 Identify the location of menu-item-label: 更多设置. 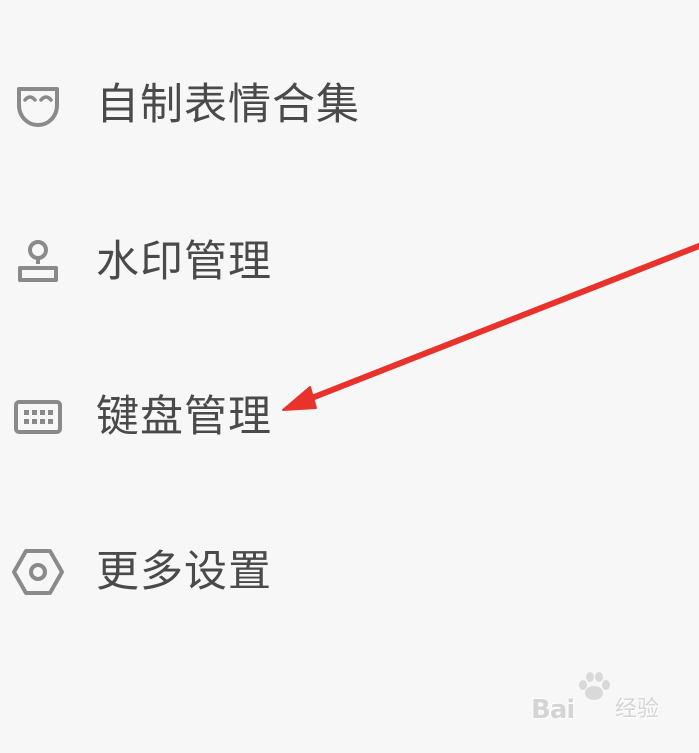
(184, 571).